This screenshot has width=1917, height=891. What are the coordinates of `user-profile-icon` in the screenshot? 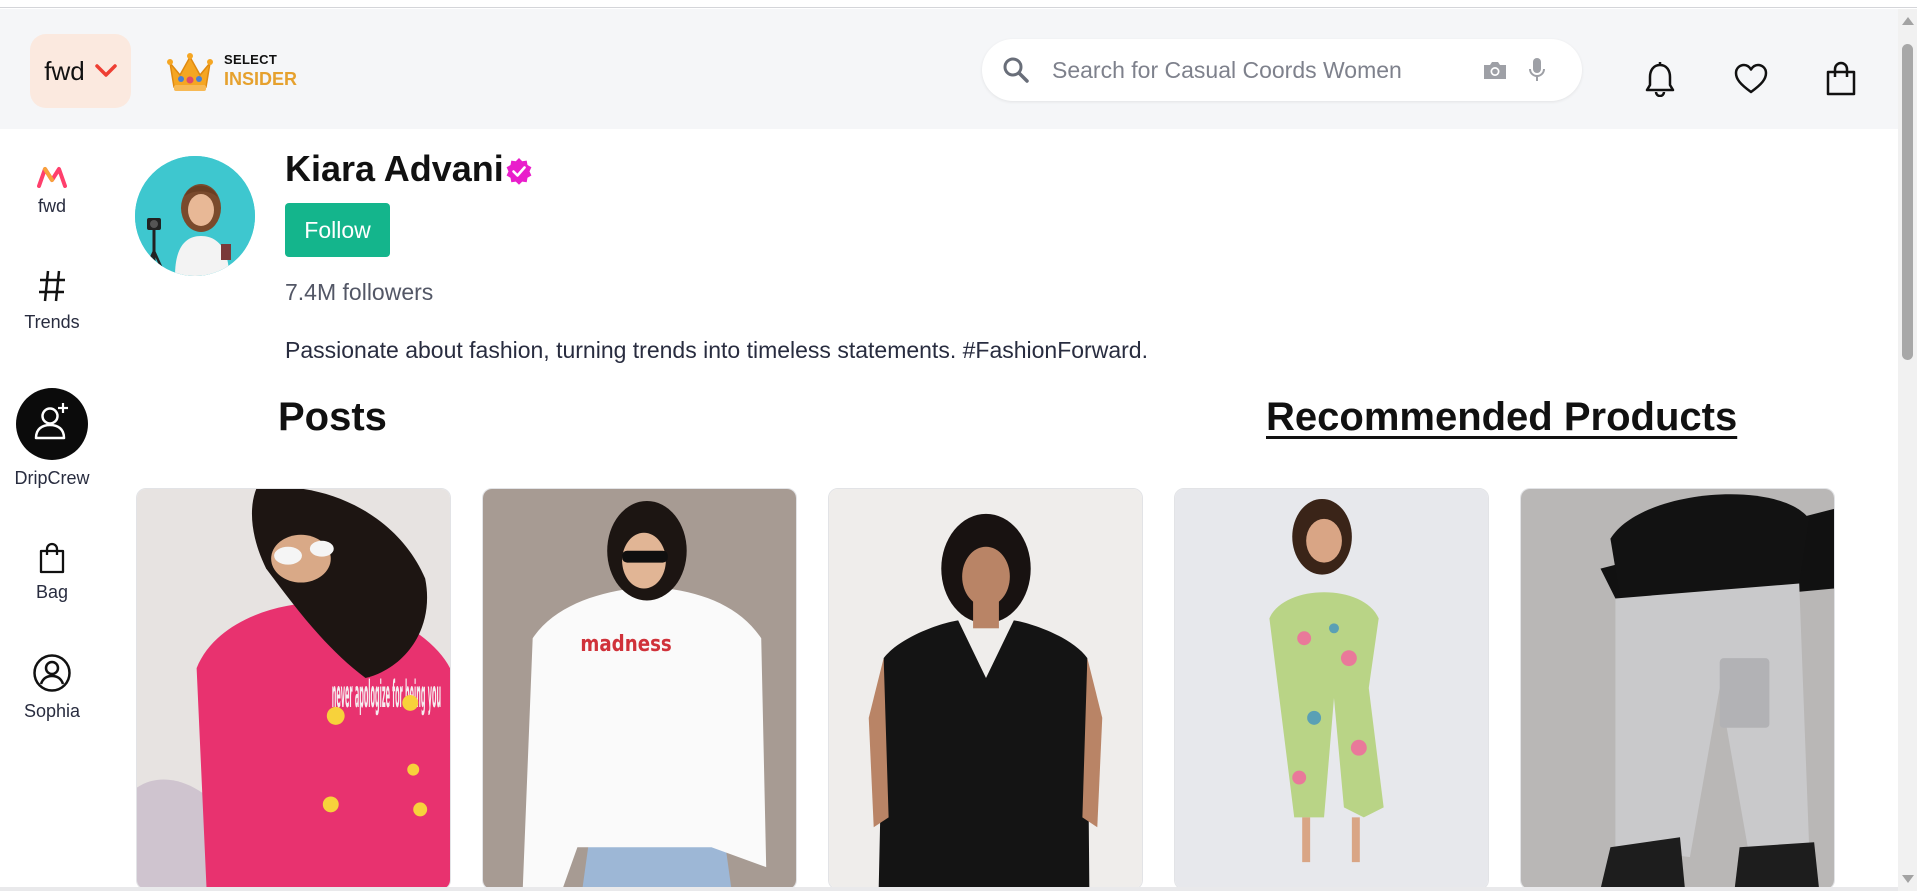 It's located at (52, 673).